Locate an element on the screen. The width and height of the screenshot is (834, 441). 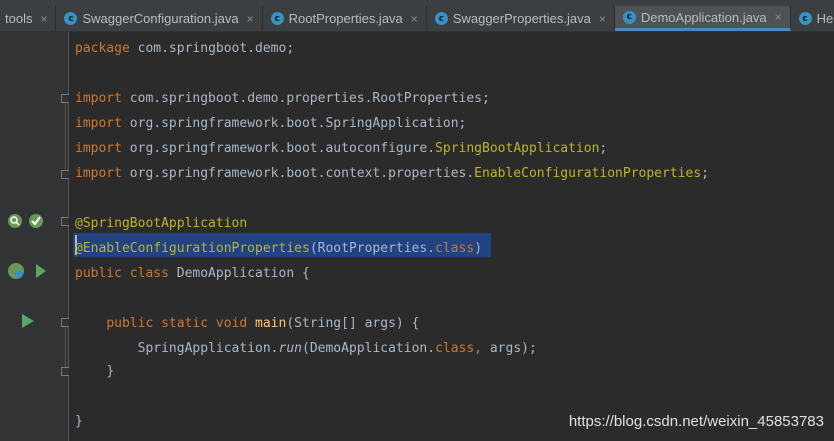
code-line-1: package com.springboot.demo; is located at coordinates (185, 48).